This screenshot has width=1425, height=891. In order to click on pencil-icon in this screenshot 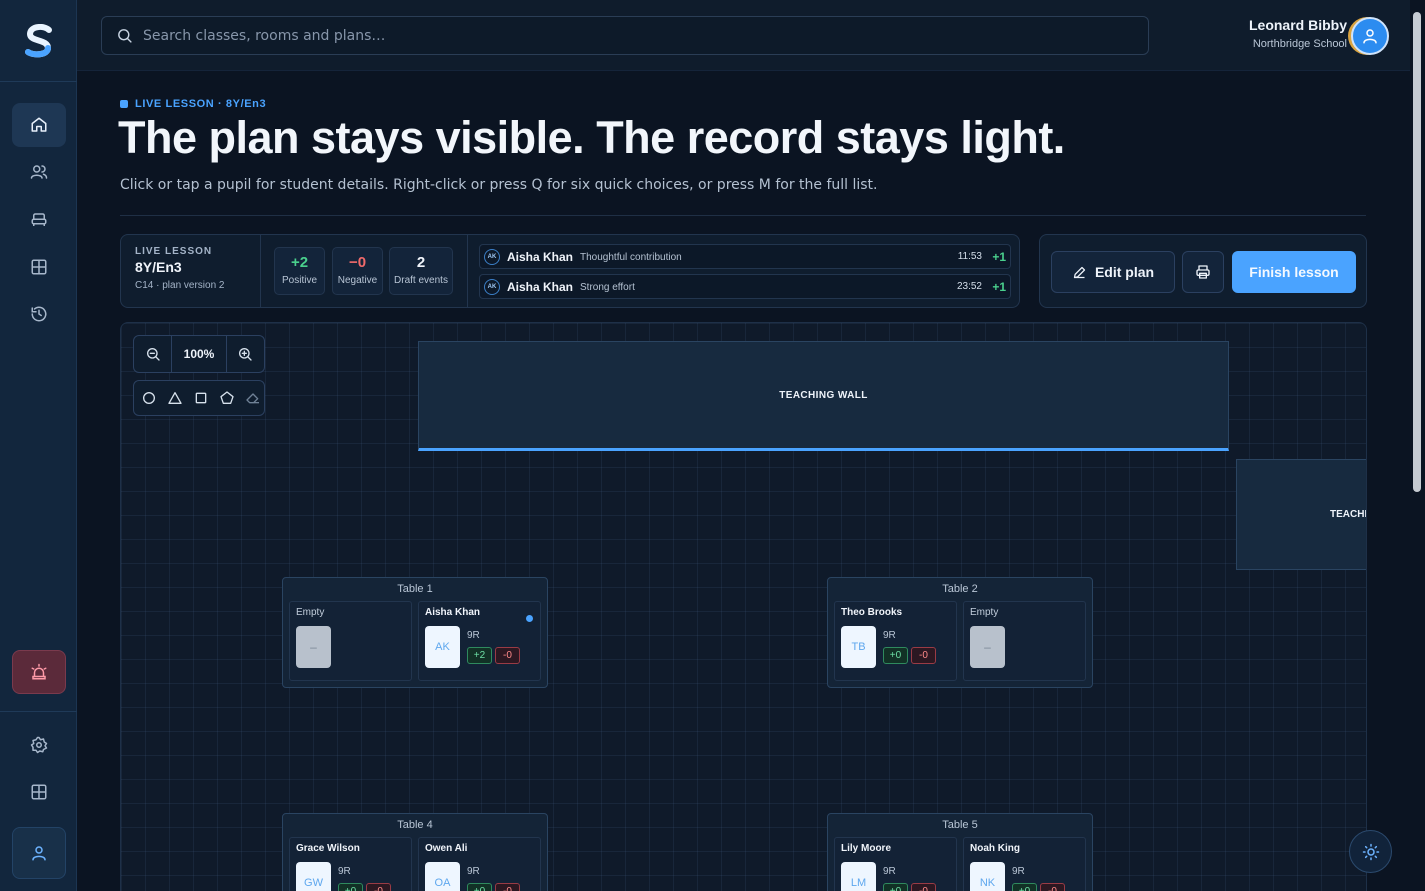, I will do `click(1079, 272)`.